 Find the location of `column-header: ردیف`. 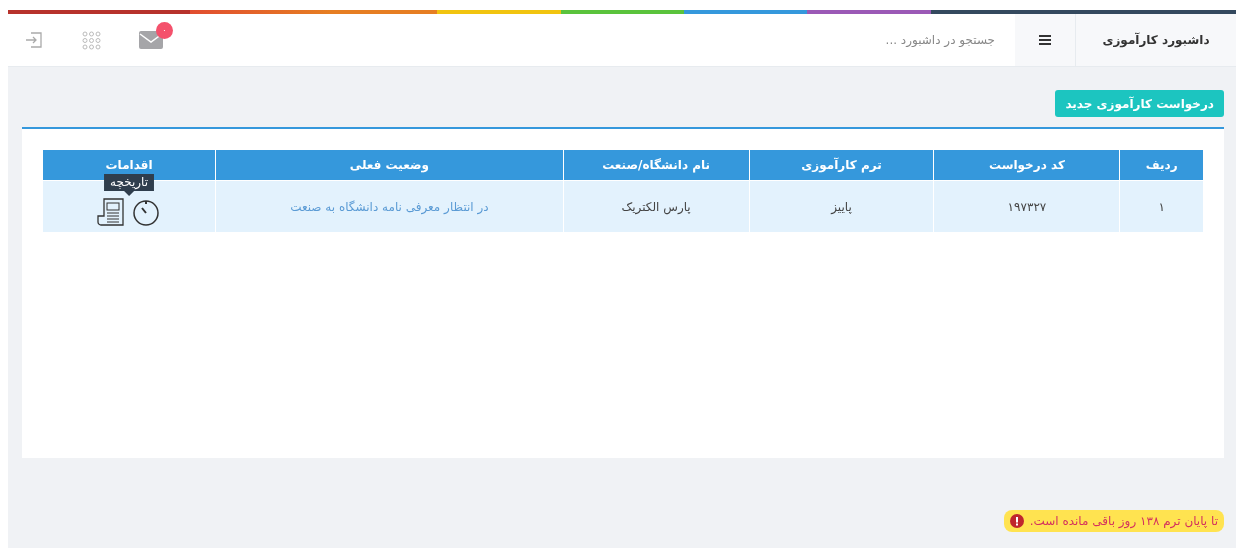

column-header: ردیف is located at coordinates (1161, 165).